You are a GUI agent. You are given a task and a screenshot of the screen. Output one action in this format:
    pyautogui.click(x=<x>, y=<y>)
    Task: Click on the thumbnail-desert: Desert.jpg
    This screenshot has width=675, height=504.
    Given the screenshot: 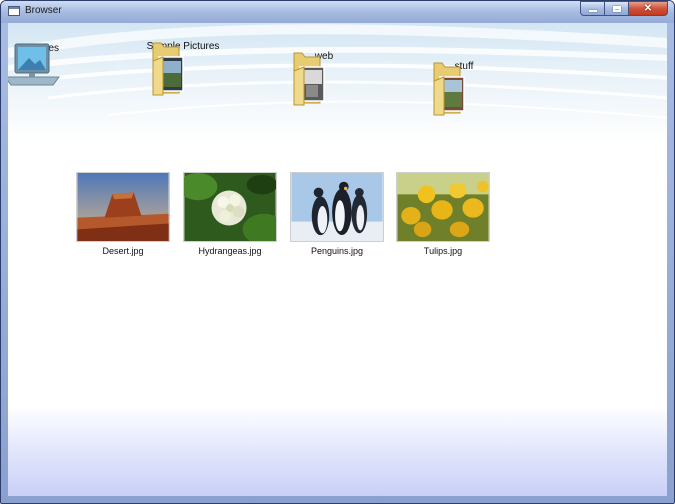 What is the action you would take?
    pyautogui.click(x=123, y=214)
    